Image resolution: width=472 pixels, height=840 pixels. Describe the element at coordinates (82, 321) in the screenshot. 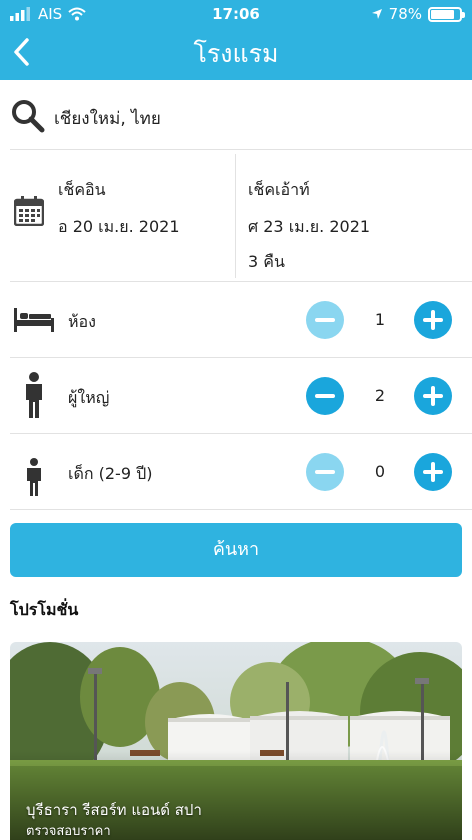

I see `rooms-label: ห้อง` at that location.